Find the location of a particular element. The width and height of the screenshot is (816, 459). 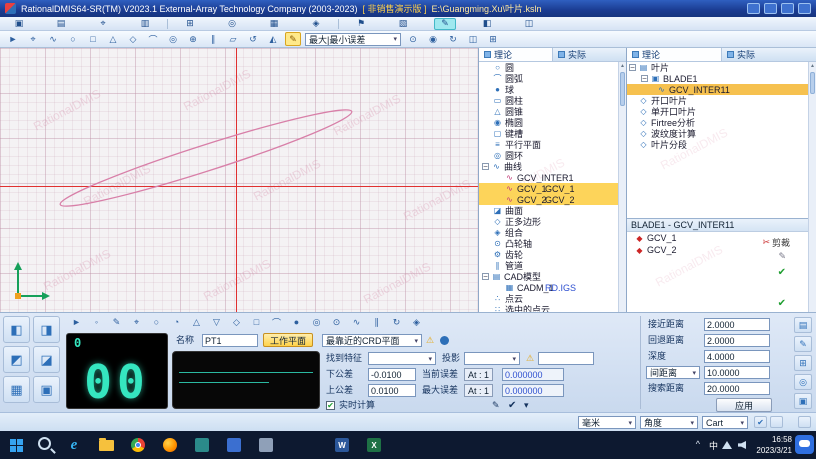

quick-icon-11: ● is located at coordinates (296, 322).